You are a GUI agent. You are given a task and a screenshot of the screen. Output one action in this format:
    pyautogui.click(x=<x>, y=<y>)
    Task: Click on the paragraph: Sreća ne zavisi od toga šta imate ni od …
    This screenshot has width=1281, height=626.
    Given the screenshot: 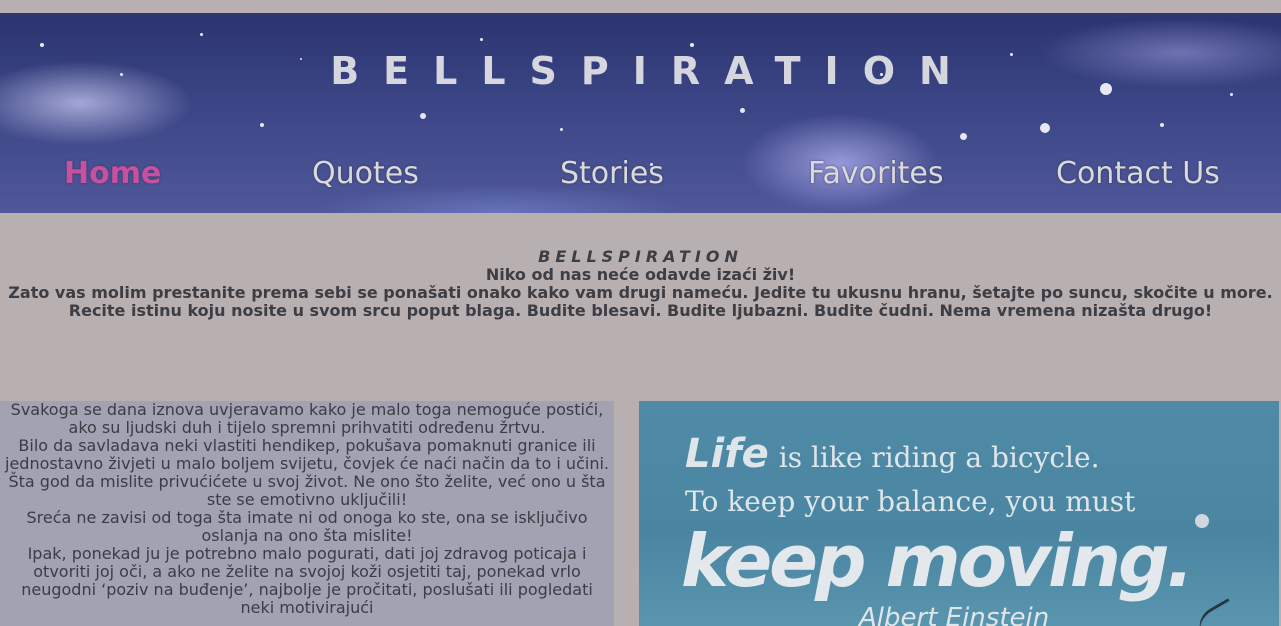 What is the action you would take?
    pyautogui.click(x=307, y=526)
    